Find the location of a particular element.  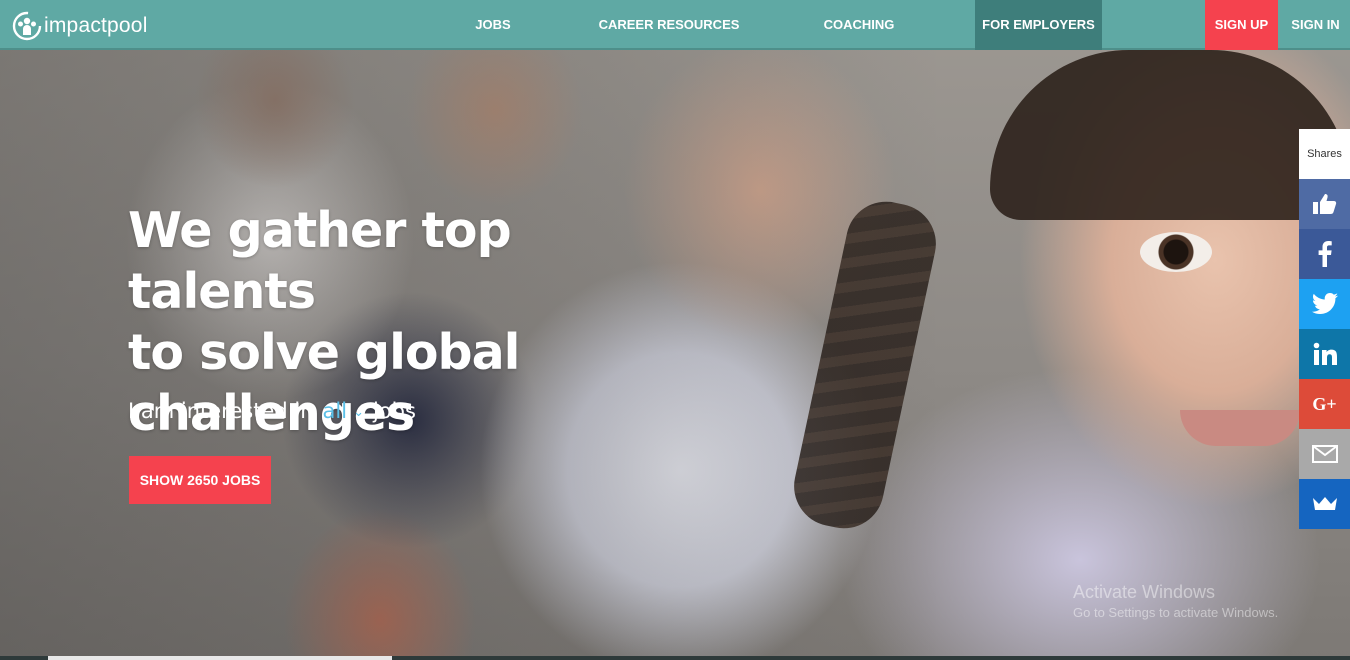

google-plus-icon: G+ is located at coordinates (1324, 403).